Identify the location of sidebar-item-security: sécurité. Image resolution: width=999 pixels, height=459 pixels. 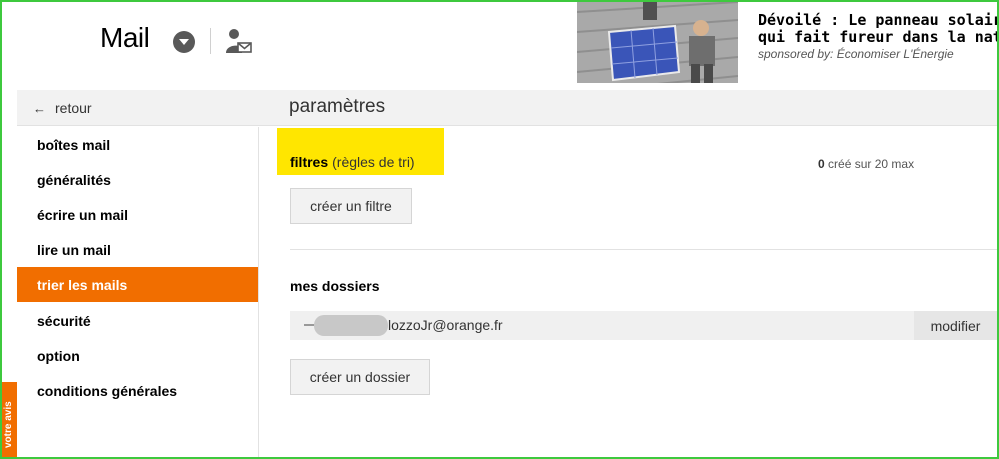
(137, 320).